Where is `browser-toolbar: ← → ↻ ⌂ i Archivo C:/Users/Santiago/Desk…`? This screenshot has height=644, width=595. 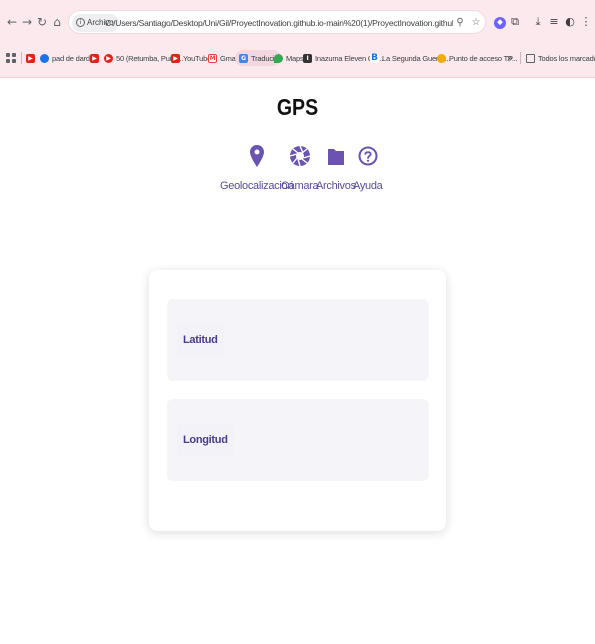
browser-toolbar: ← → ↻ ⌂ i Archivo C:/Users/Santiago/Desk… is located at coordinates (297, 22).